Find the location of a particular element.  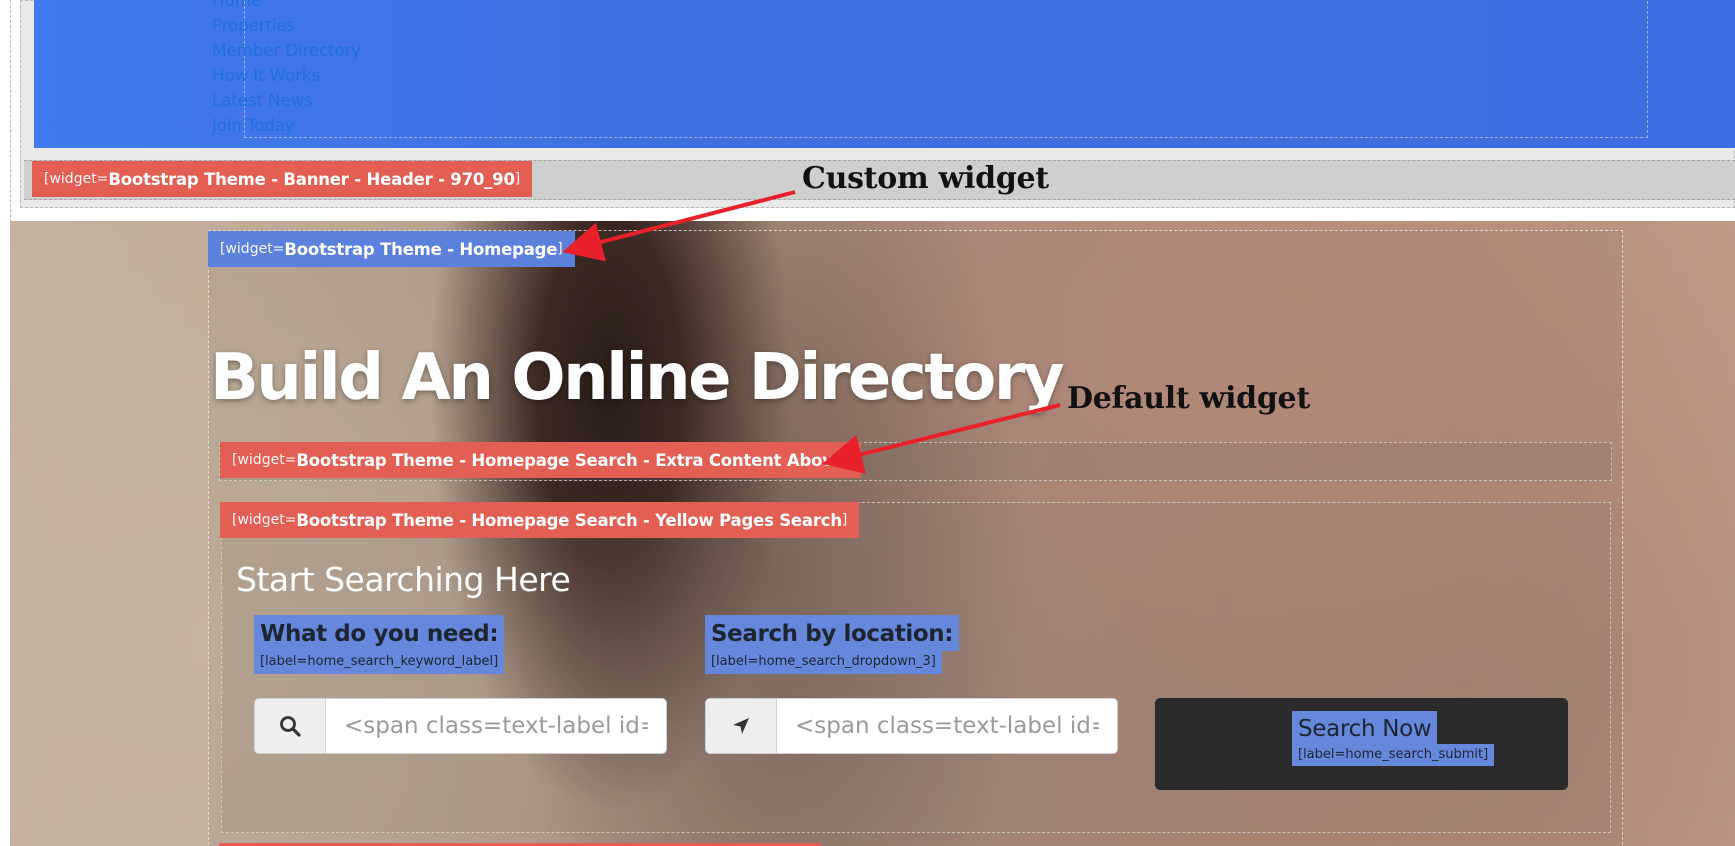

annotation-custom-widget: Custom widget is located at coordinates (925, 178).